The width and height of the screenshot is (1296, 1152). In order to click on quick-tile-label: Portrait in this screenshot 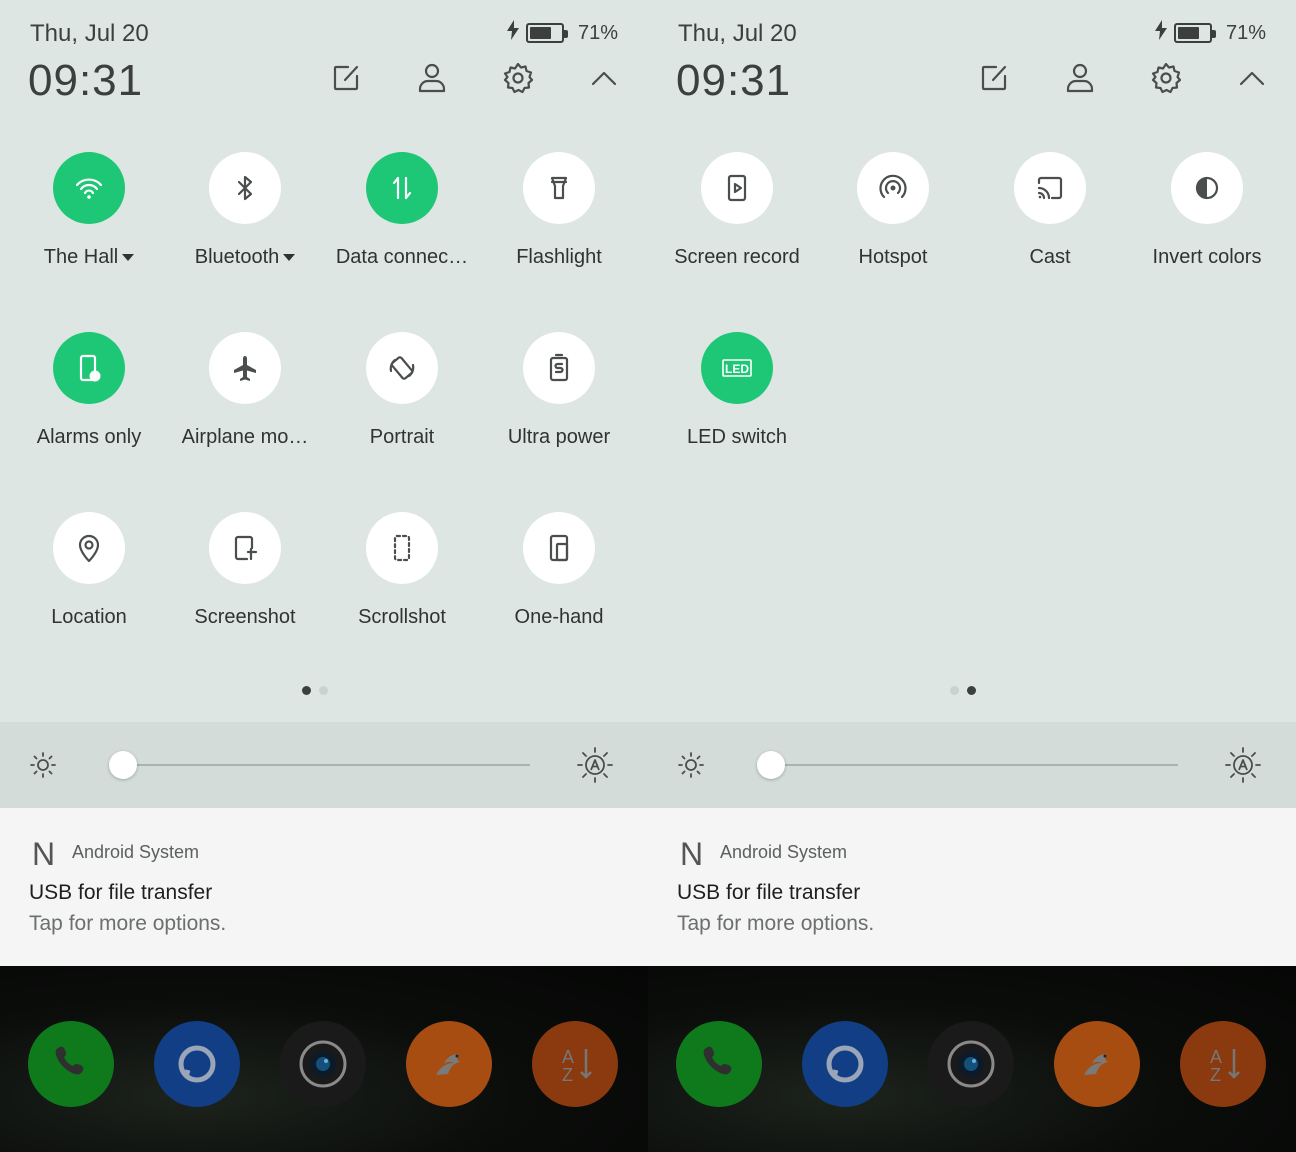, I will do `click(402, 437)`.